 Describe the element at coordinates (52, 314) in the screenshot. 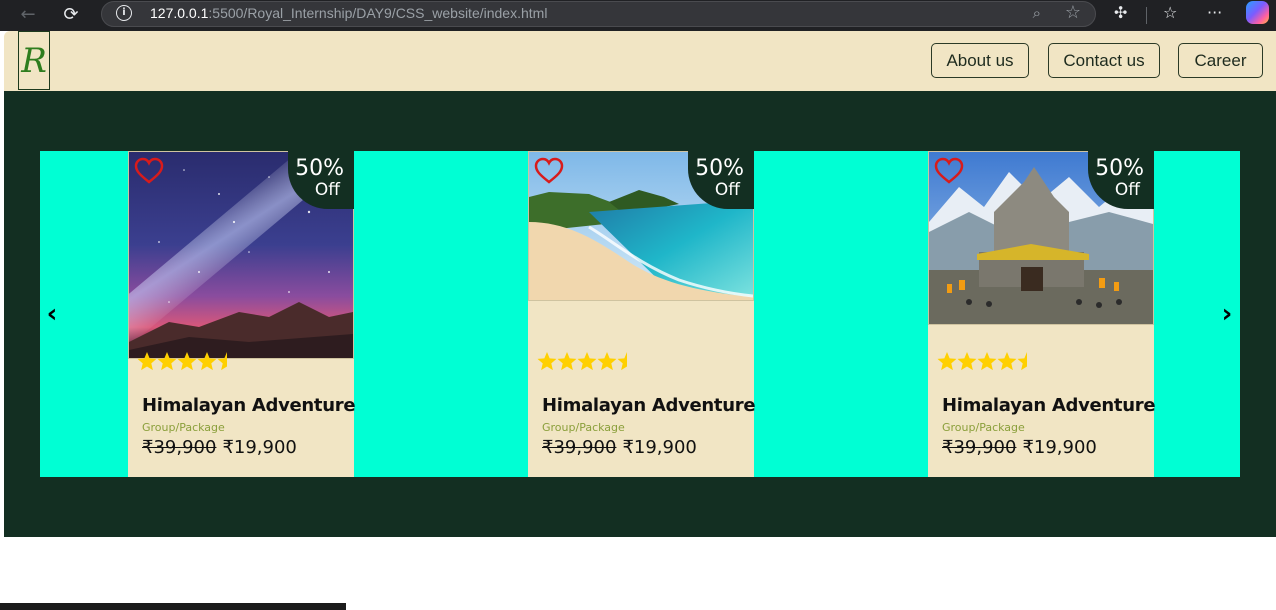

I see `chevron-left-icon: ‹` at that location.